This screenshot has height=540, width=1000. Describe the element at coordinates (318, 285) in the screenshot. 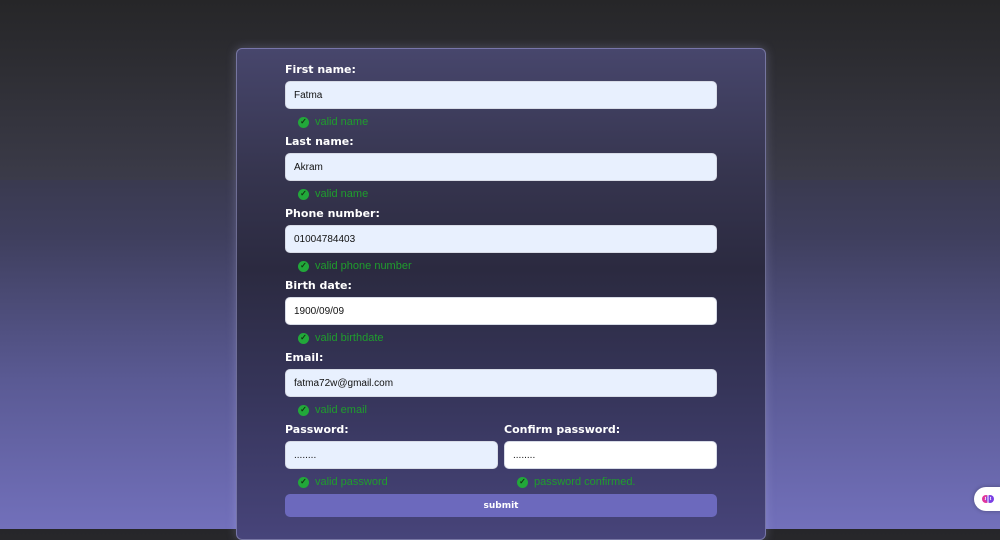

I see `birth-date-label: Birth date:` at that location.